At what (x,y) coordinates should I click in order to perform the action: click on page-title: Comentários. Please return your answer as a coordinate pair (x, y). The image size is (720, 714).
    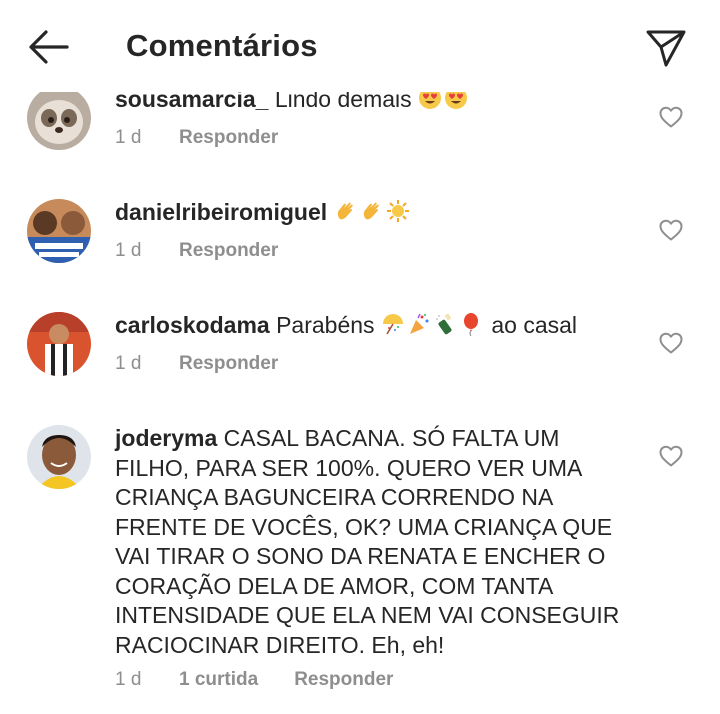
    Looking at the image, I should click on (222, 45).